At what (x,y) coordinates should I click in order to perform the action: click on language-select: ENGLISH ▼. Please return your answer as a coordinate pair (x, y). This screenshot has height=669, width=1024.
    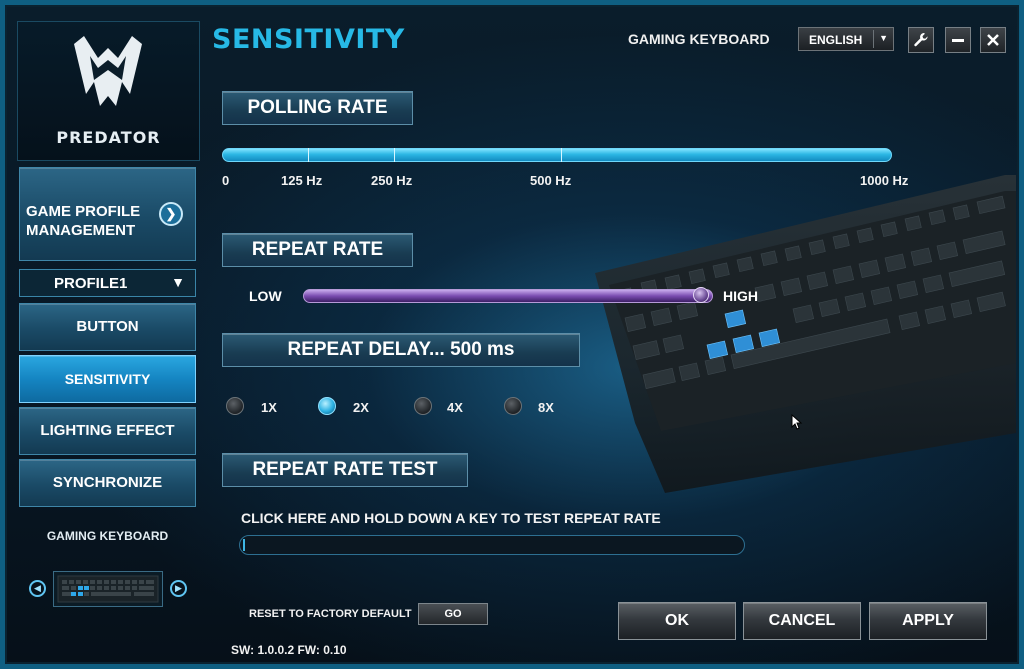
    Looking at the image, I should click on (846, 39).